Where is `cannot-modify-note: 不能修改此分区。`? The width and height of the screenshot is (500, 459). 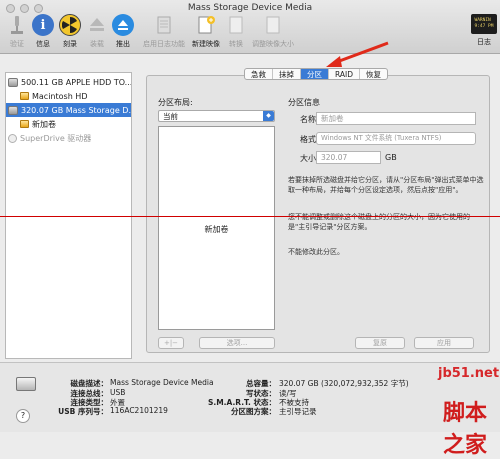 cannot-modify-note: 不能修改此分区。 is located at coordinates (316, 252).